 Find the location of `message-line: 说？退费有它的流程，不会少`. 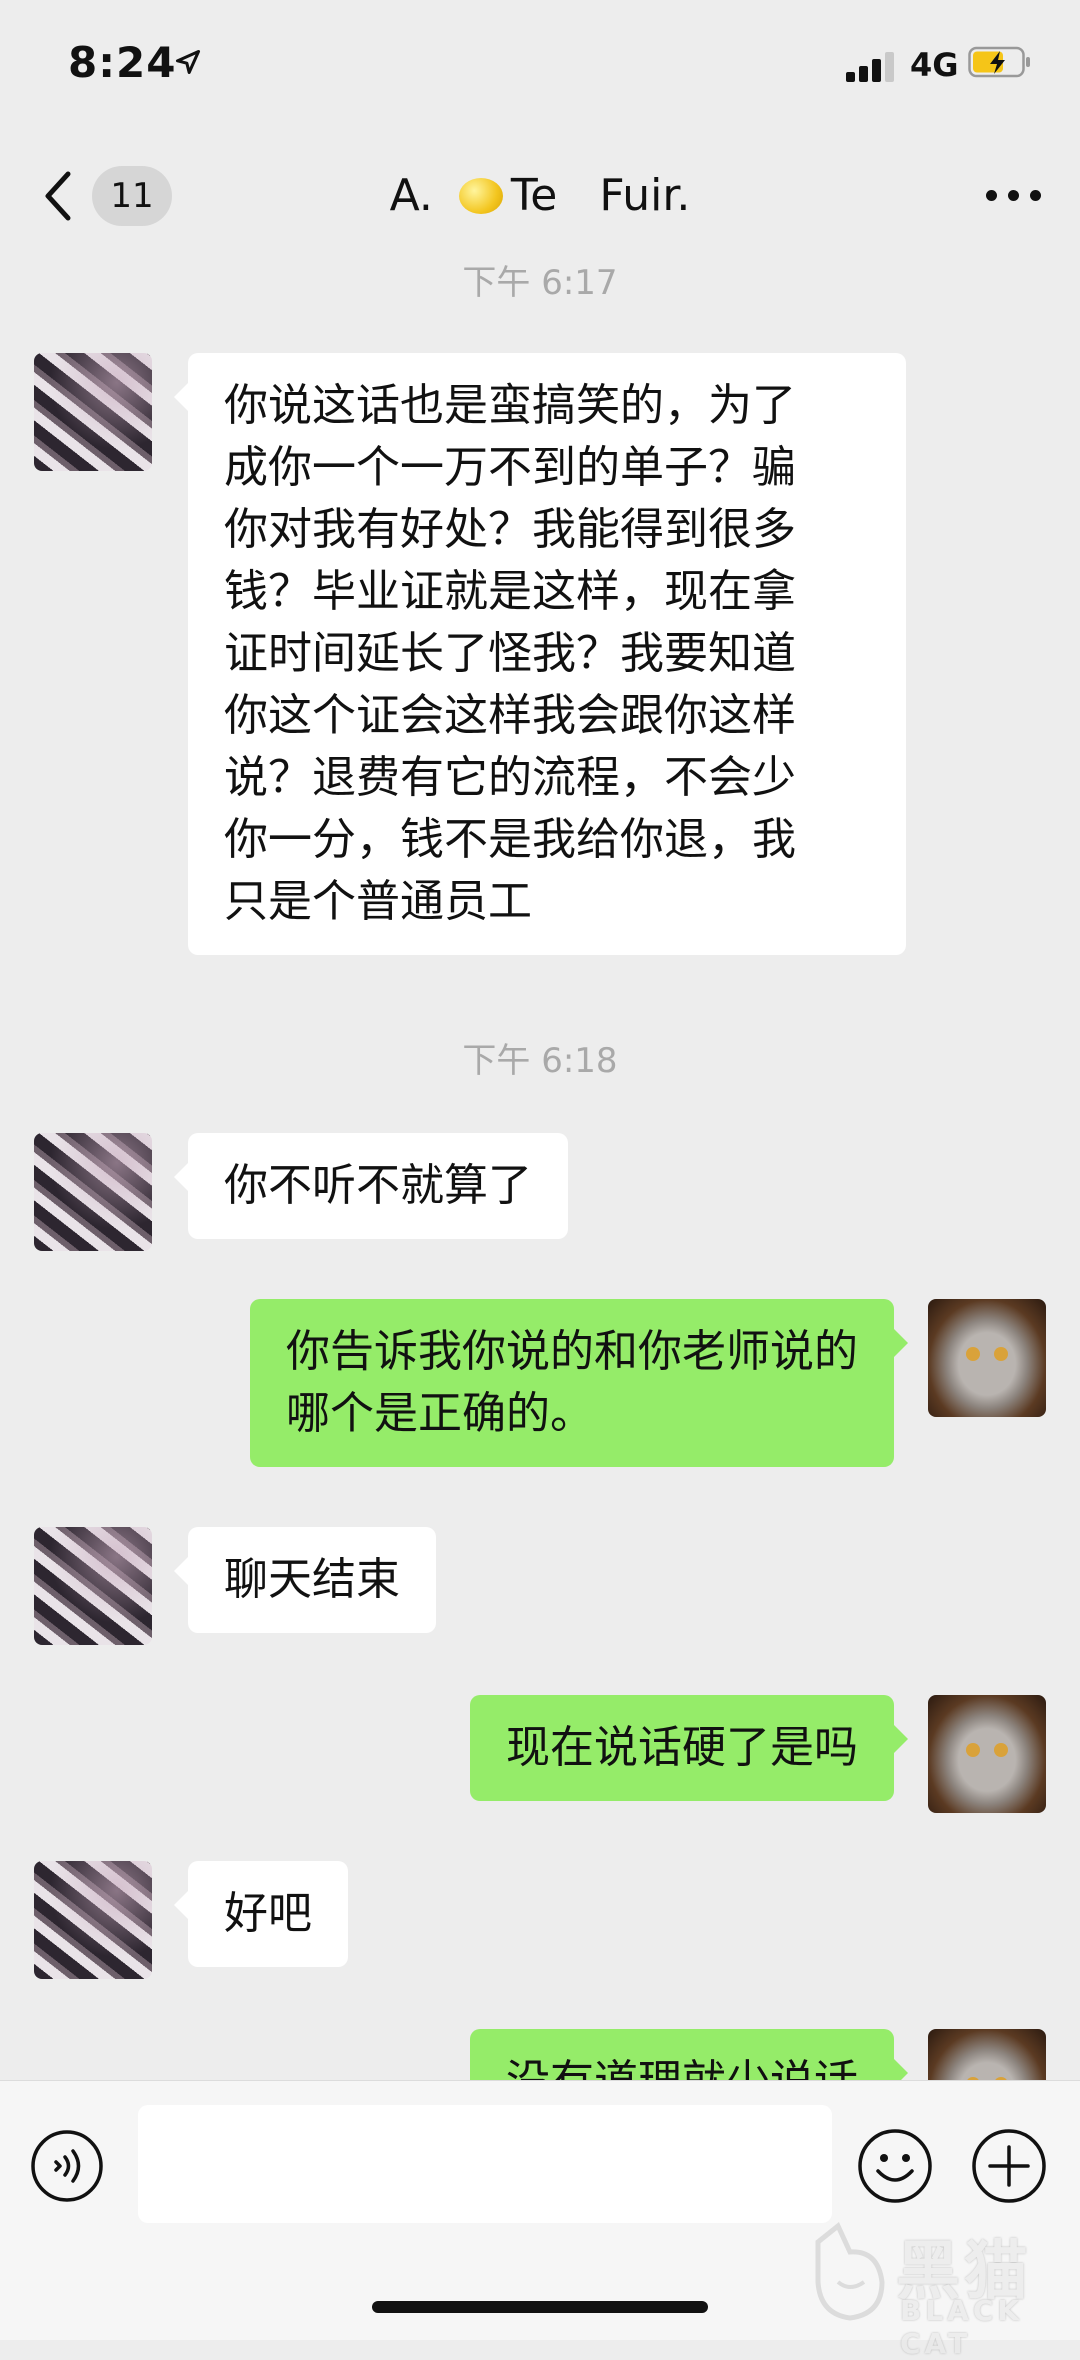

message-line: 说？退费有它的流程，不会少 is located at coordinates (510, 777).